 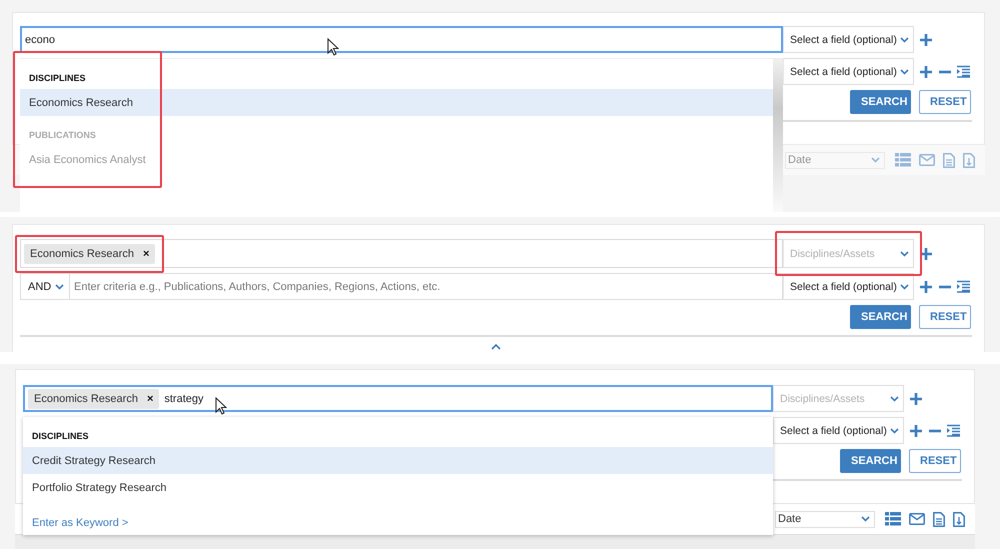 I want to click on query-text: strategy, so click(x=184, y=398).